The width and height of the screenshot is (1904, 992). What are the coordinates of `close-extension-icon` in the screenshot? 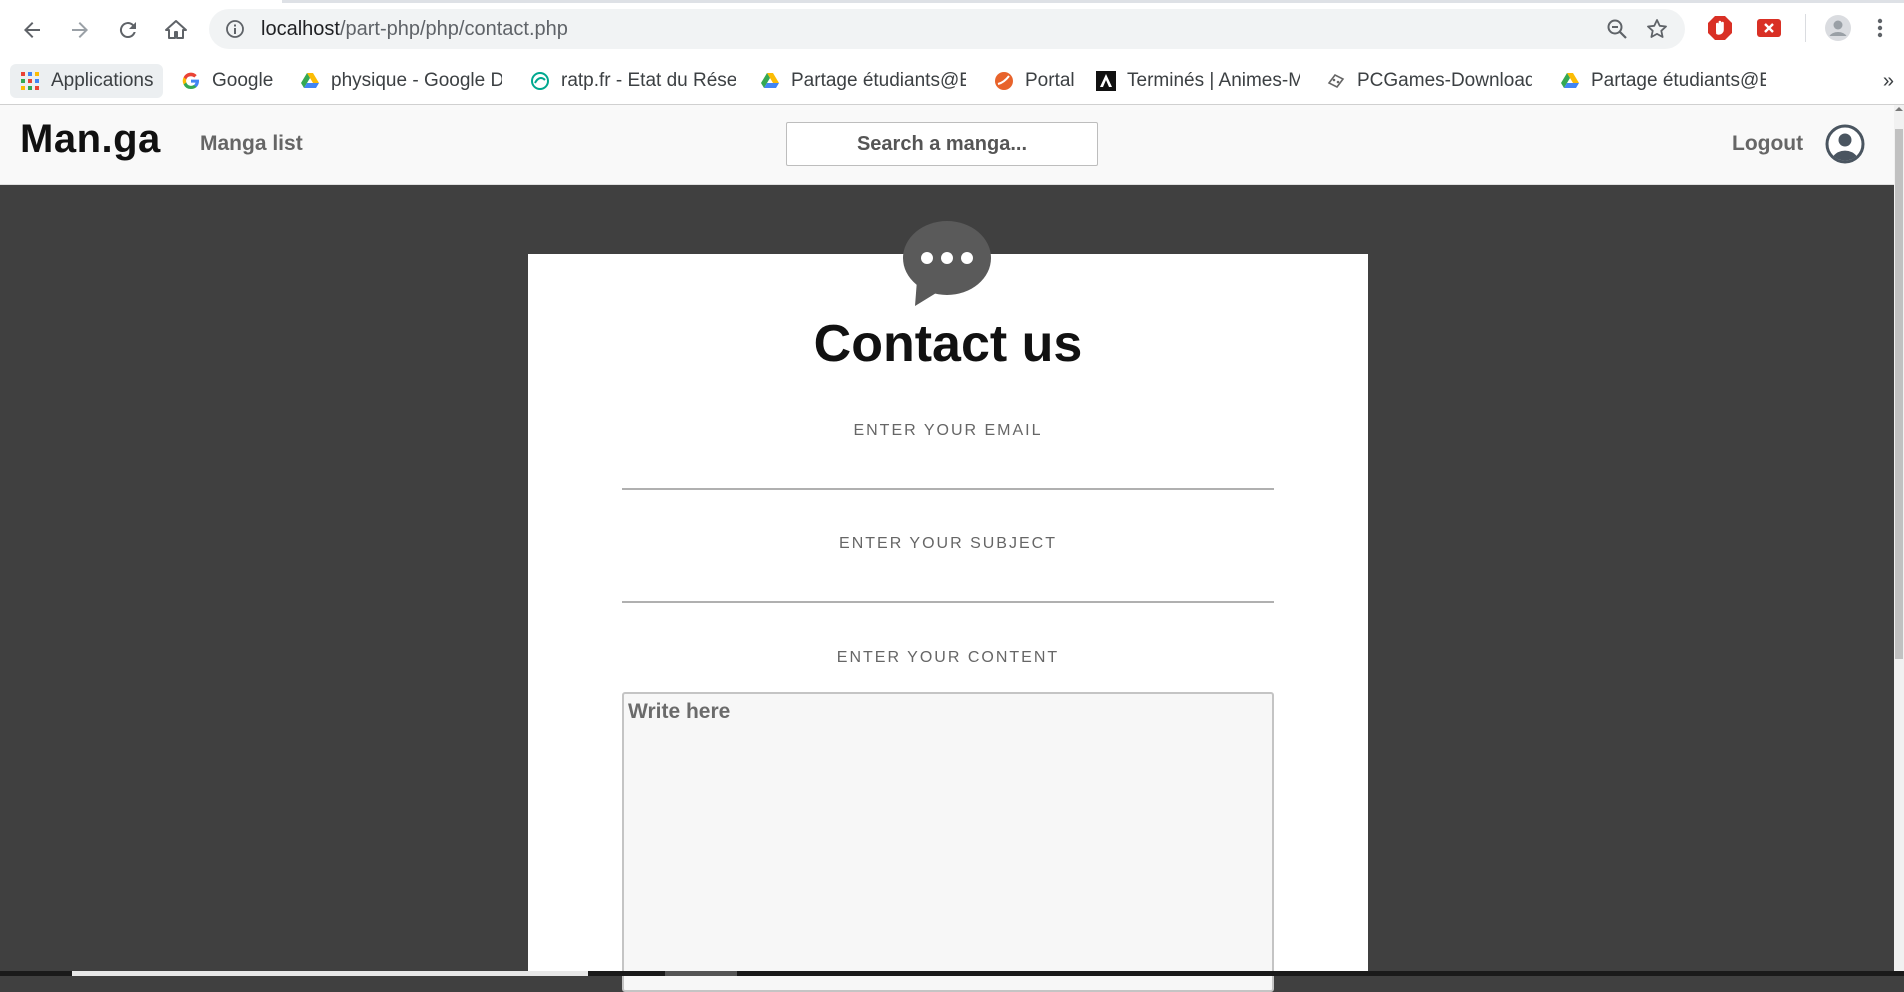 It's located at (1769, 28).